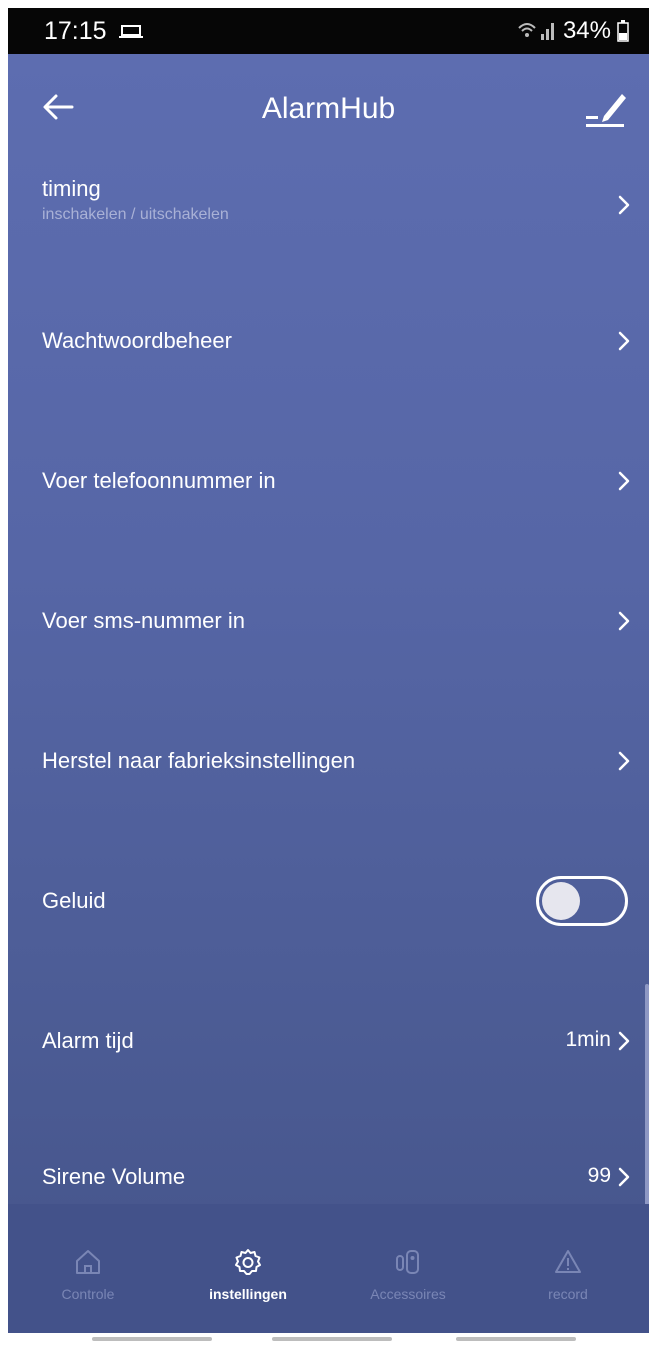 This screenshot has height=1348, width=657. What do you see at coordinates (143, 620) in the screenshot?
I see `sms-label: Voer sms-nummer in` at bounding box center [143, 620].